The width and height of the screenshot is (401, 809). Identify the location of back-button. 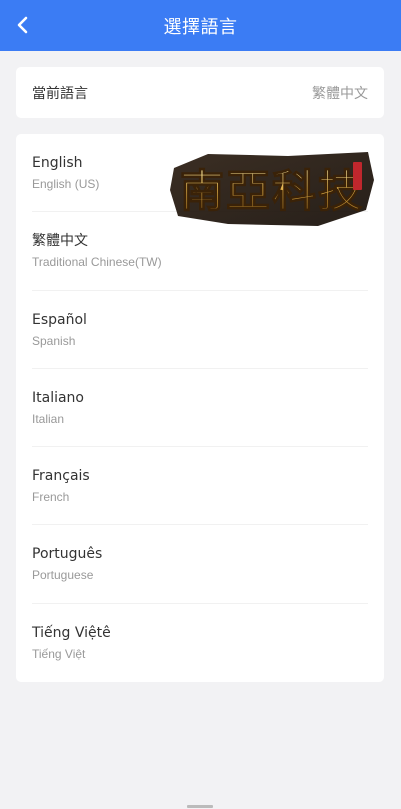
(22, 25).